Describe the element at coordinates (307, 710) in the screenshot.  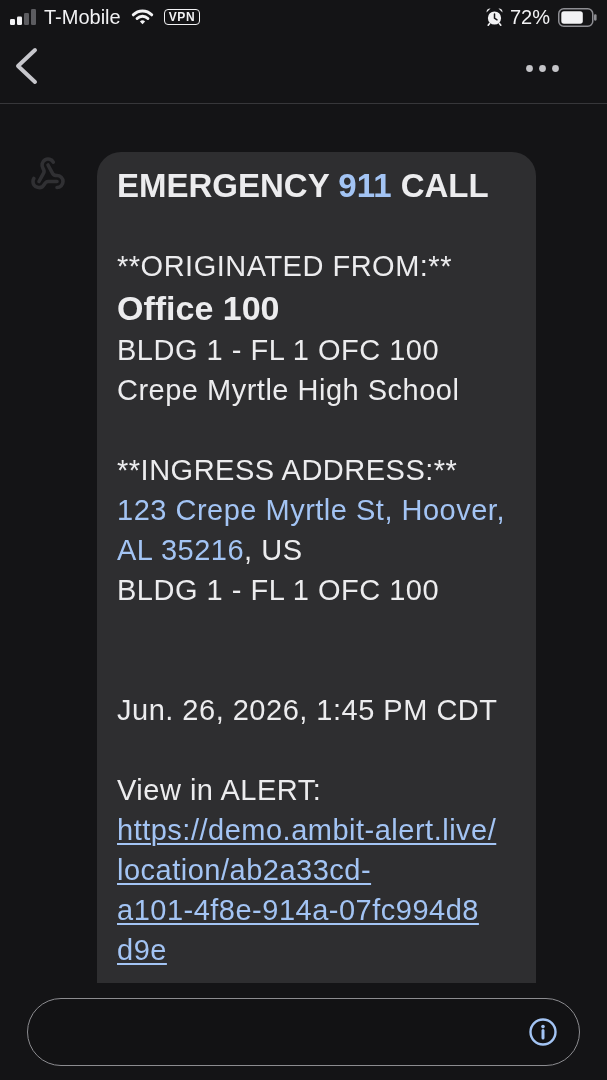
I see `message-text: Jun. 26, 2026, 1:45 PM CDT` at that location.